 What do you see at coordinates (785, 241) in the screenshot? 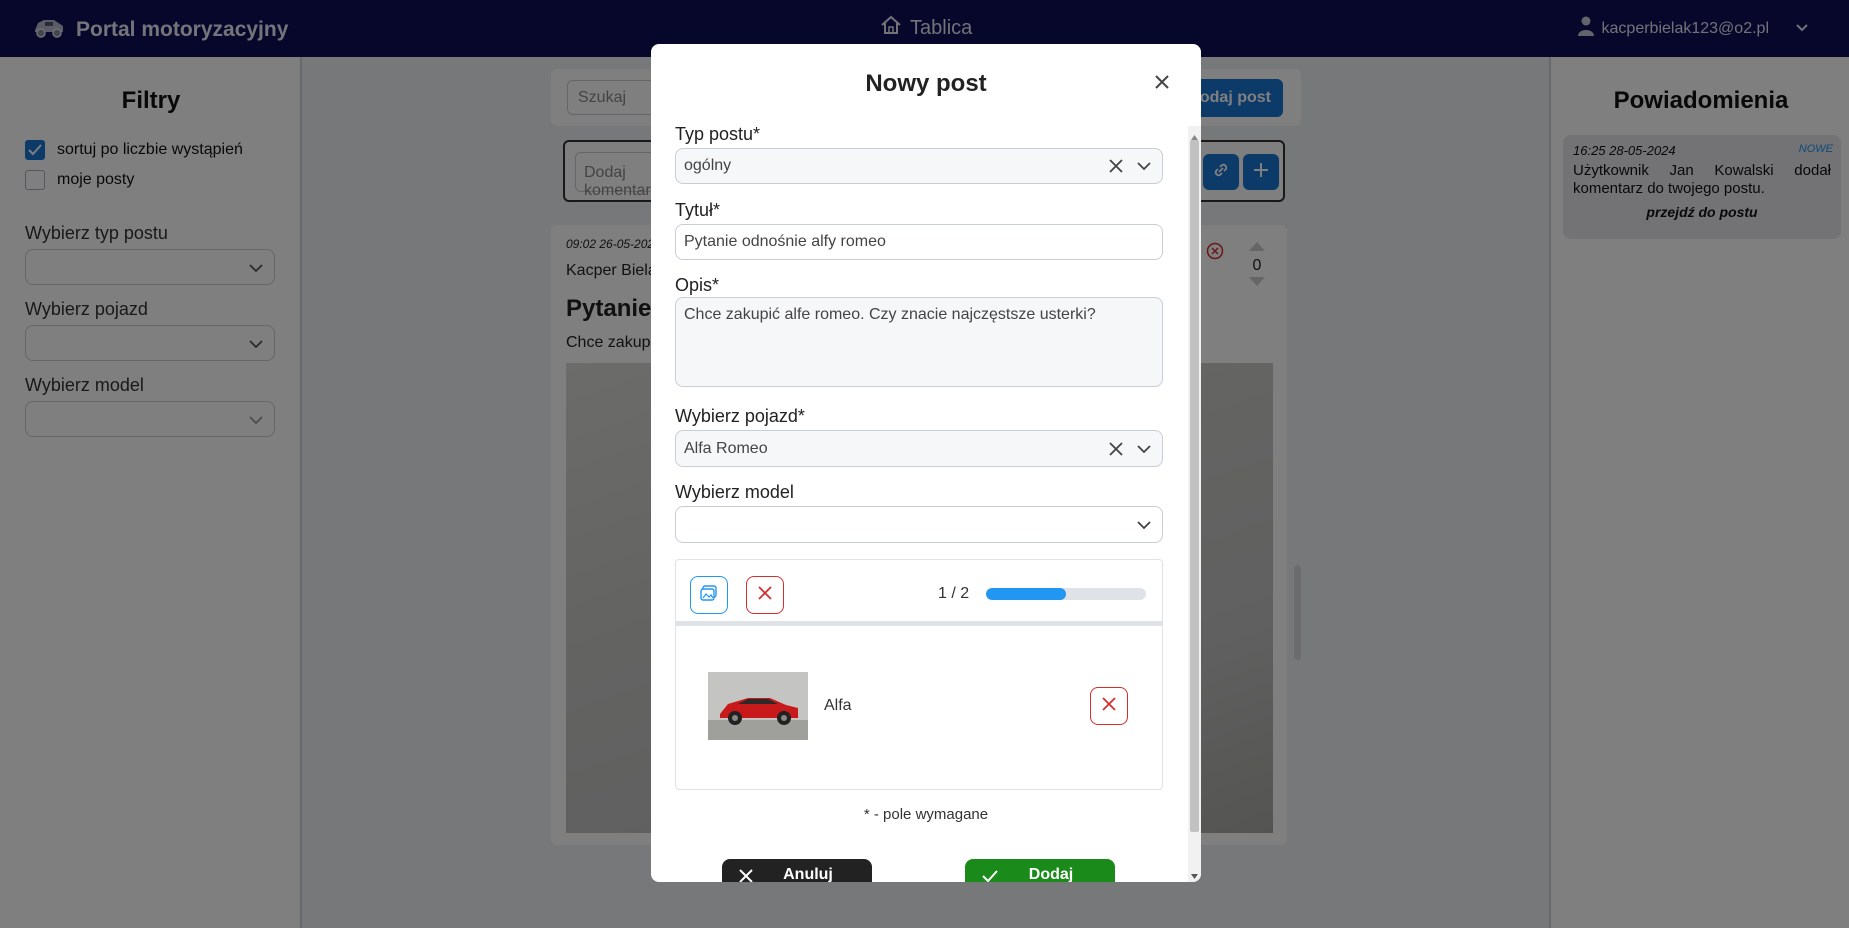
I see `title-value: Pytanie odnośnie alfy romeo` at bounding box center [785, 241].